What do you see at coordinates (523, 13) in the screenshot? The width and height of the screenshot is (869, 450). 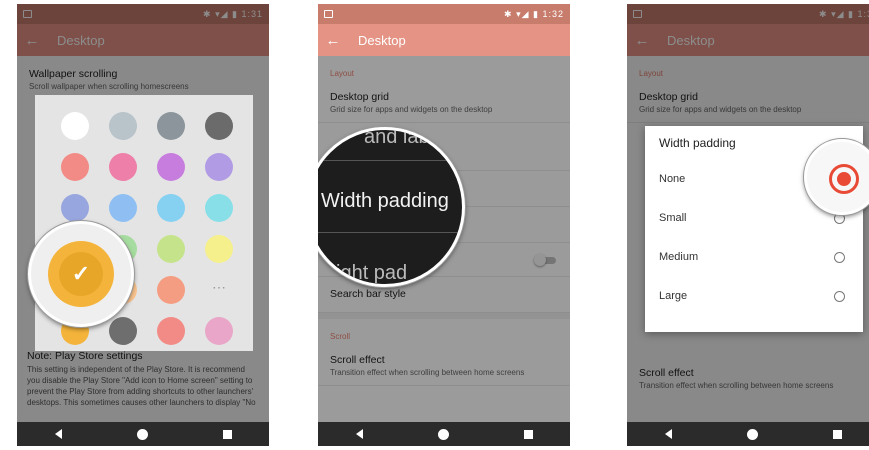 I see `status-icons: ✱ ▾◢ ▮` at bounding box center [523, 13].